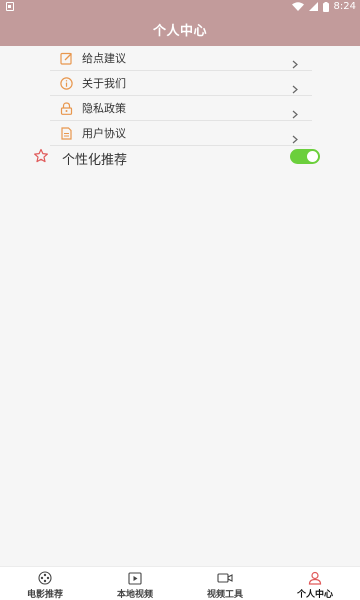  I want to click on lock-icon, so click(66, 108).